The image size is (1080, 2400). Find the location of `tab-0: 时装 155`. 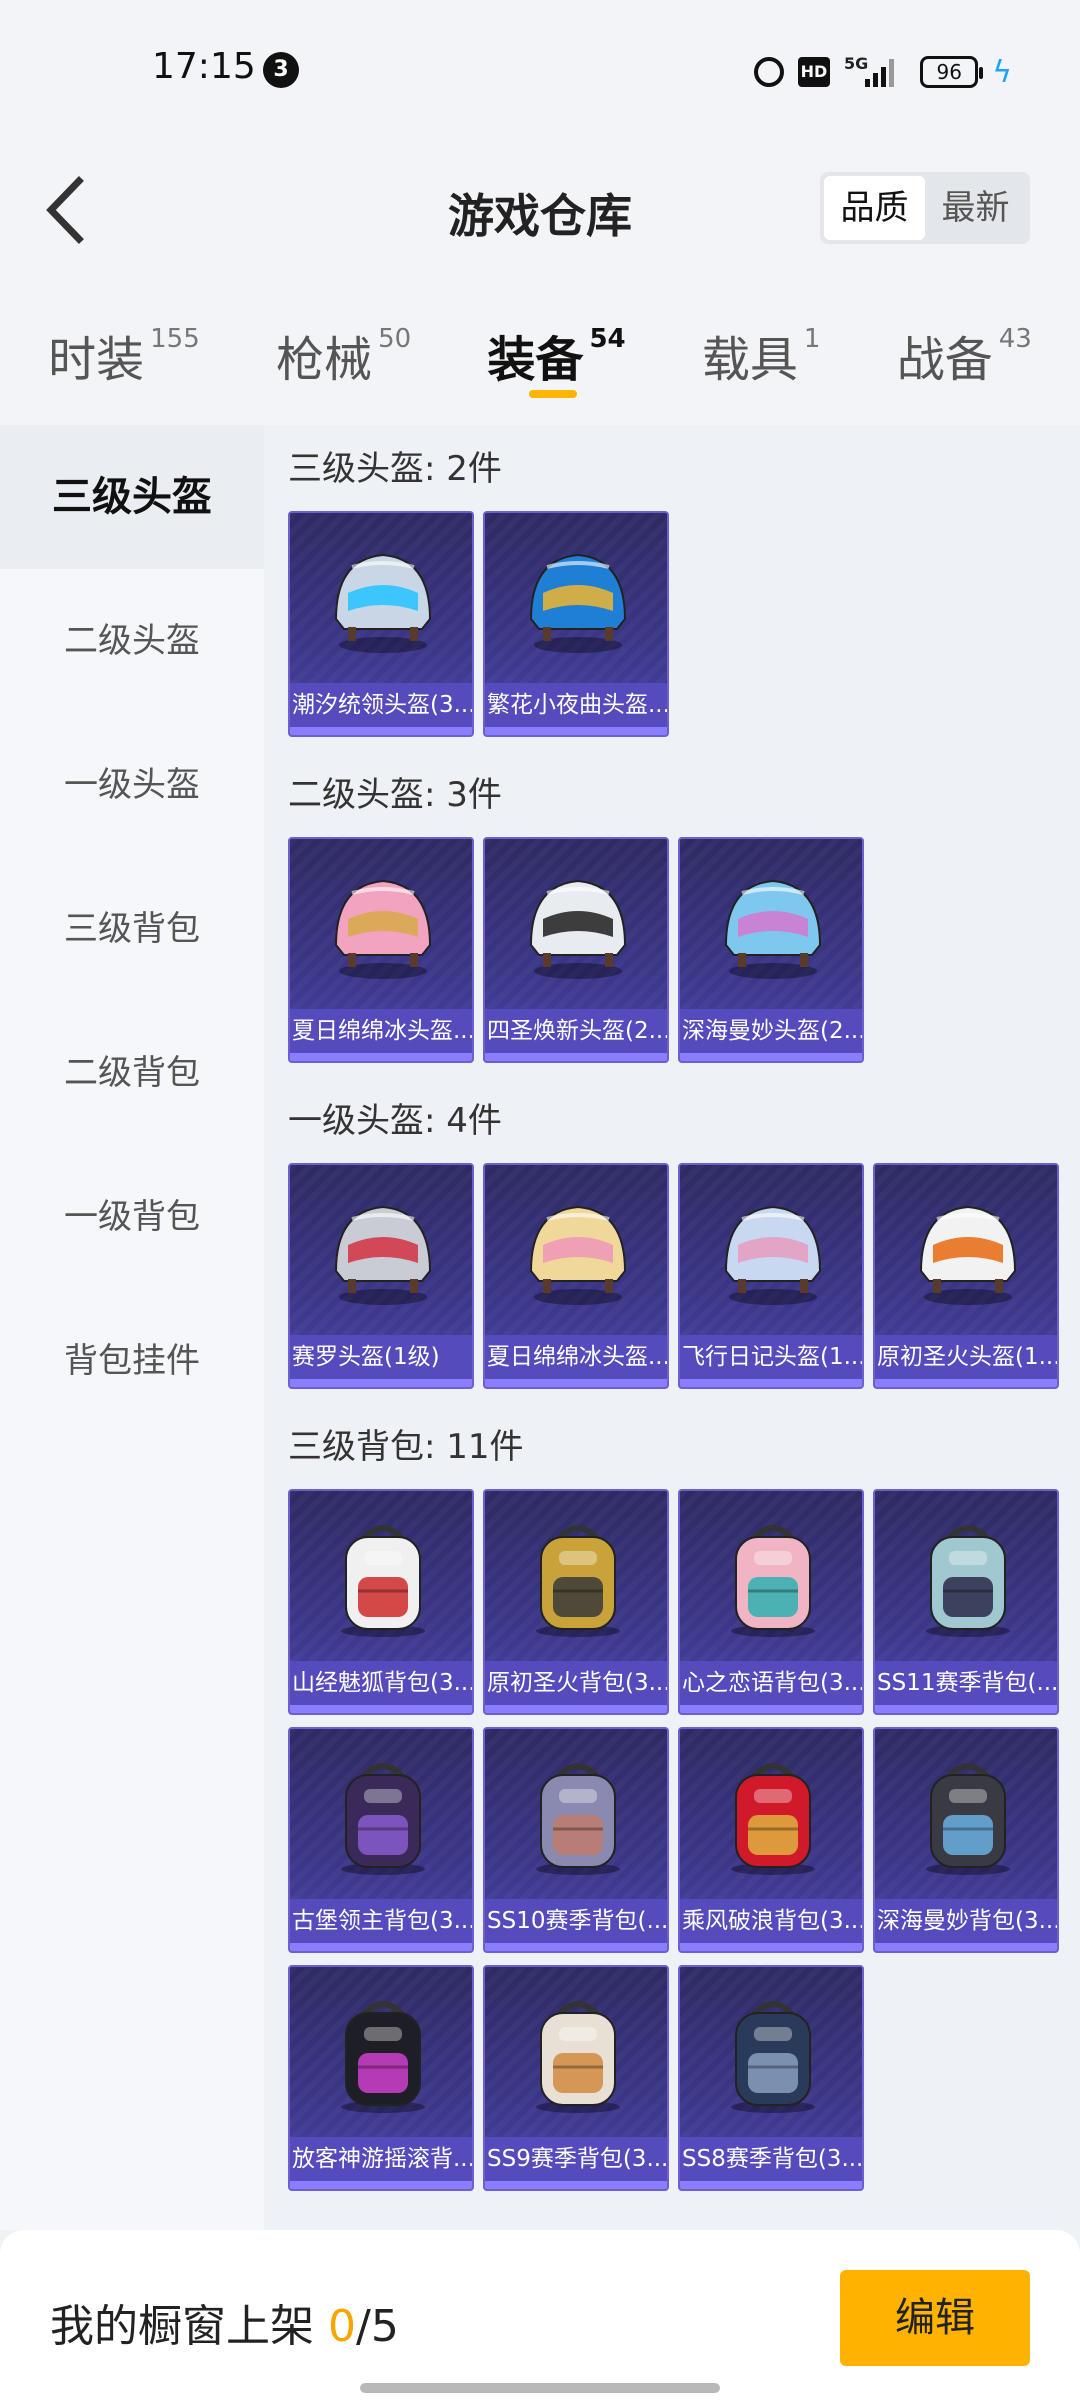

tab-0: 时装 155 is located at coordinates (124, 352).